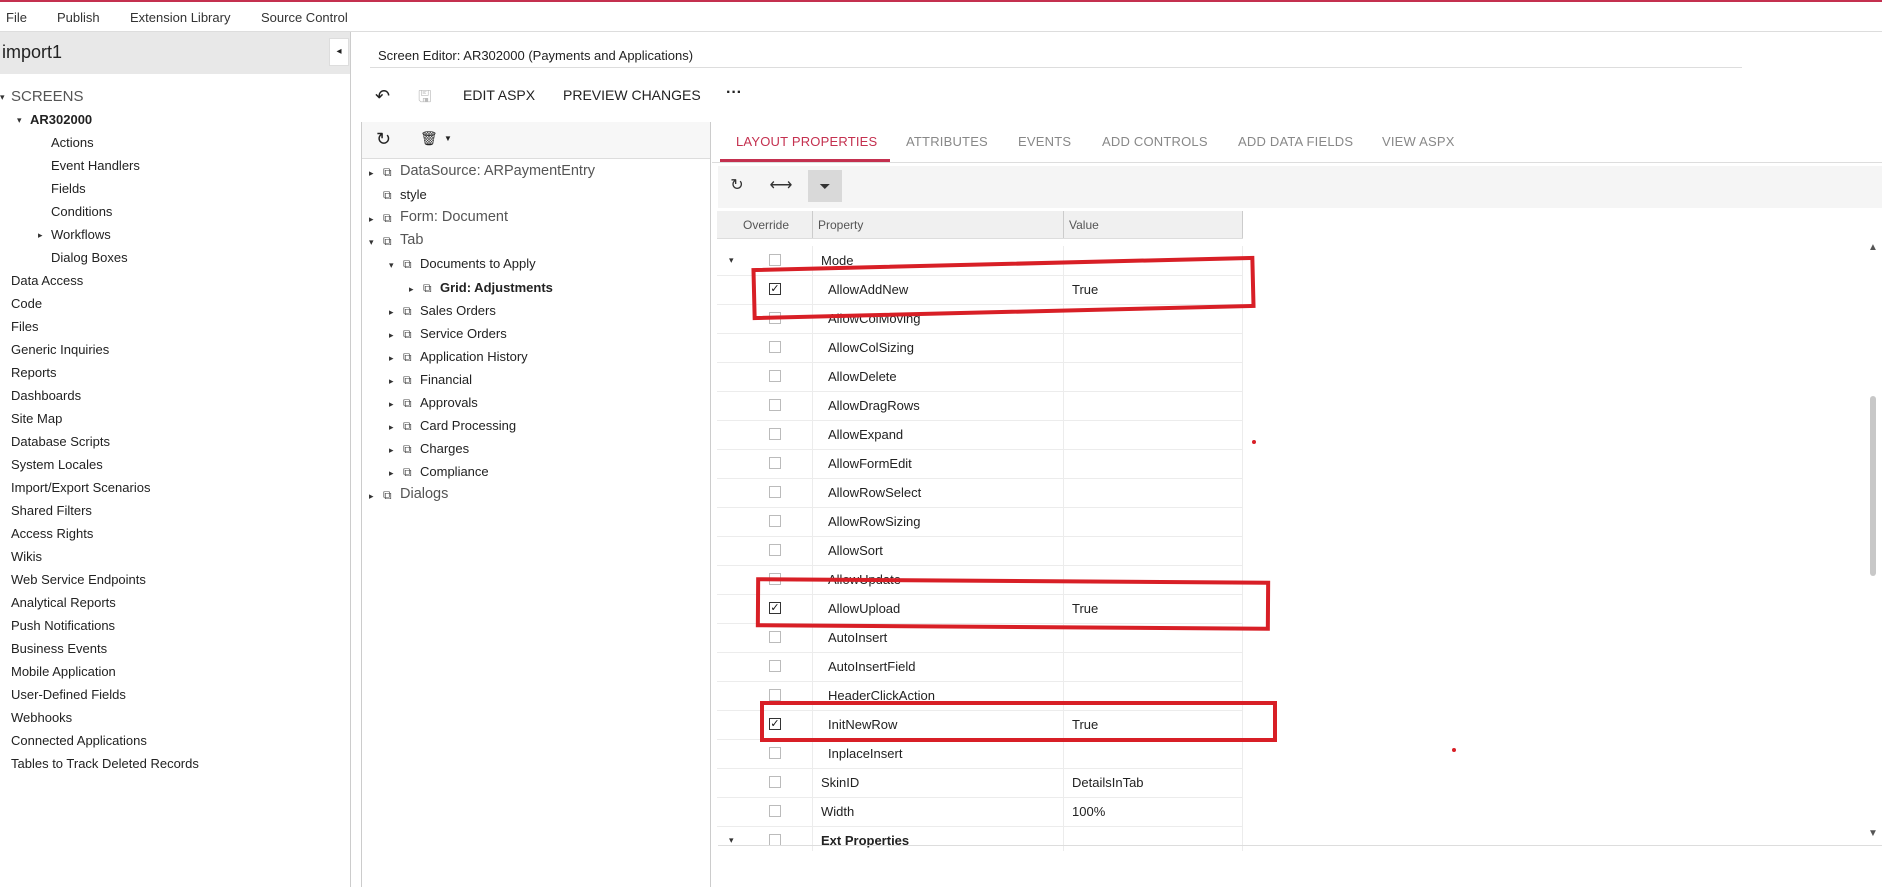 The width and height of the screenshot is (1882, 887). What do you see at coordinates (26, 556) in the screenshot?
I see `tree-item-wikis: Wikis` at bounding box center [26, 556].